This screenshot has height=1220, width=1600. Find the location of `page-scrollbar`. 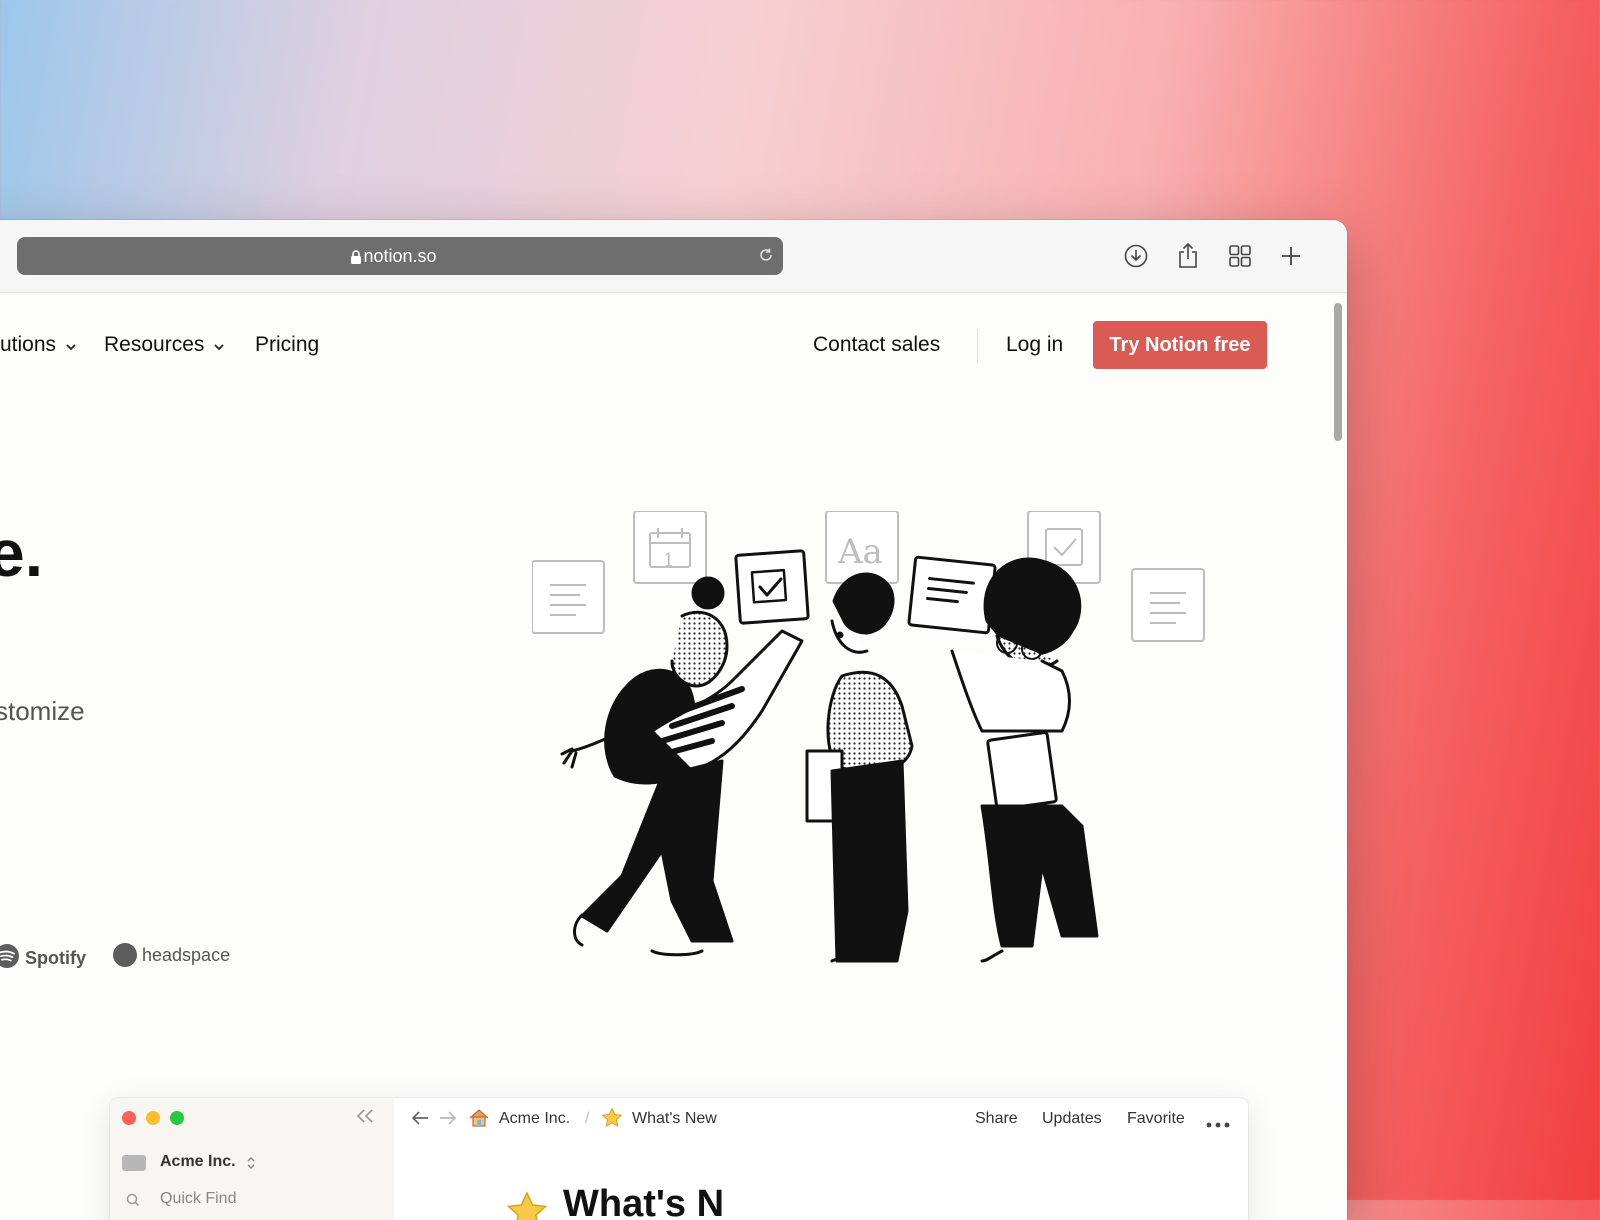

page-scrollbar is located at coordinates (1339, 756).